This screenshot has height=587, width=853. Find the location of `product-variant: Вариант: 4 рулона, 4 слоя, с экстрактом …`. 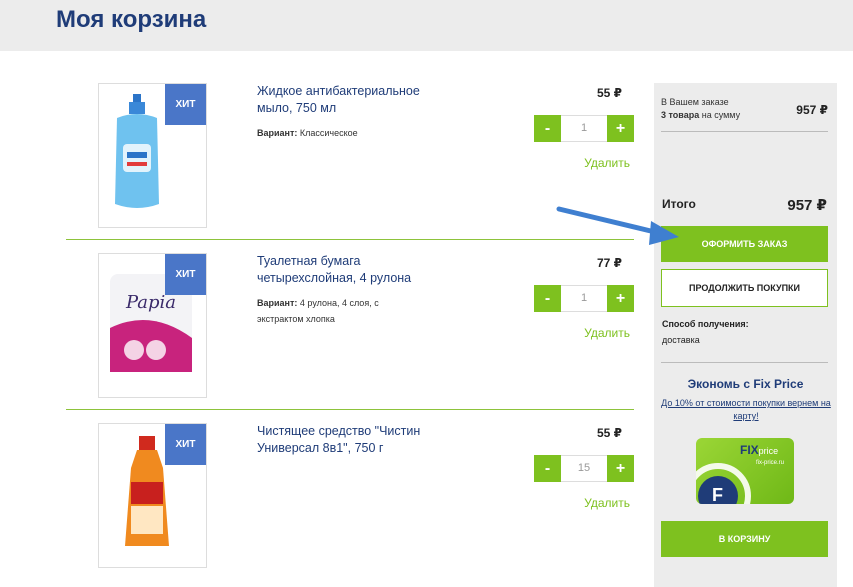

product-variant: Вариант: 4 рулона, 4 слоя, с экстрактом … is located at coordinates (337, 311).